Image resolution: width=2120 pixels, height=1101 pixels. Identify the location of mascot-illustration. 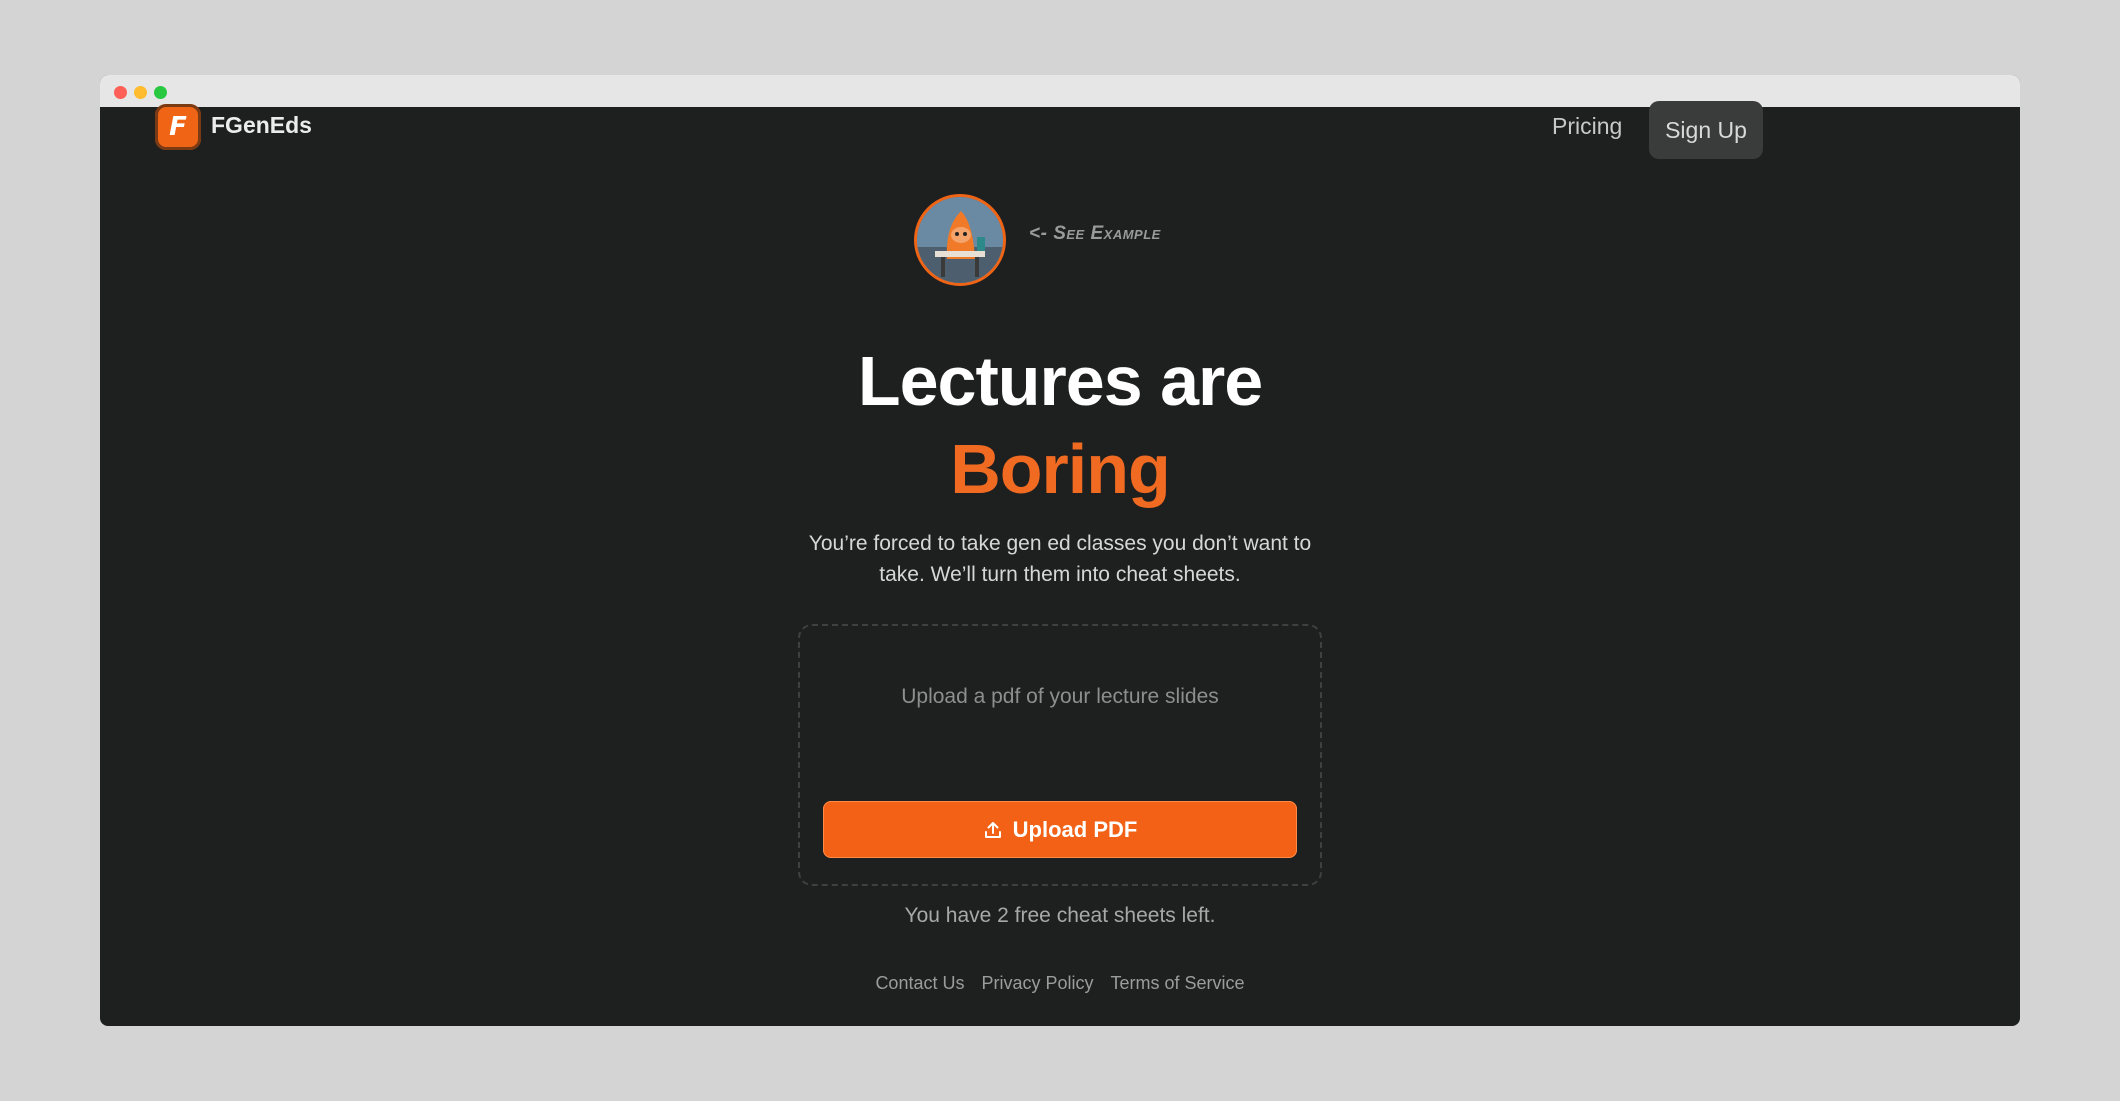
(960, 240).